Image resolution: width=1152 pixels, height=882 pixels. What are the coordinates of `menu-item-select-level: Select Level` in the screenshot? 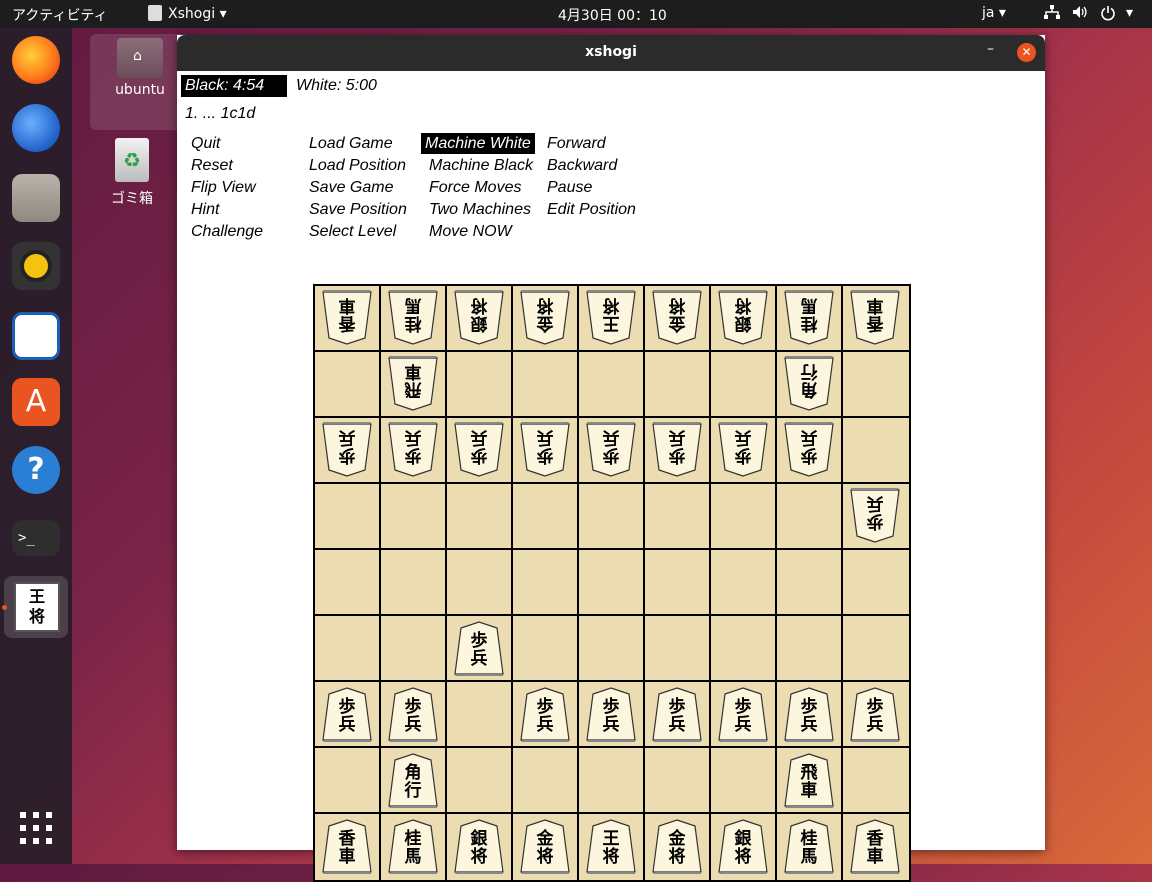 It's located at (352, 231).